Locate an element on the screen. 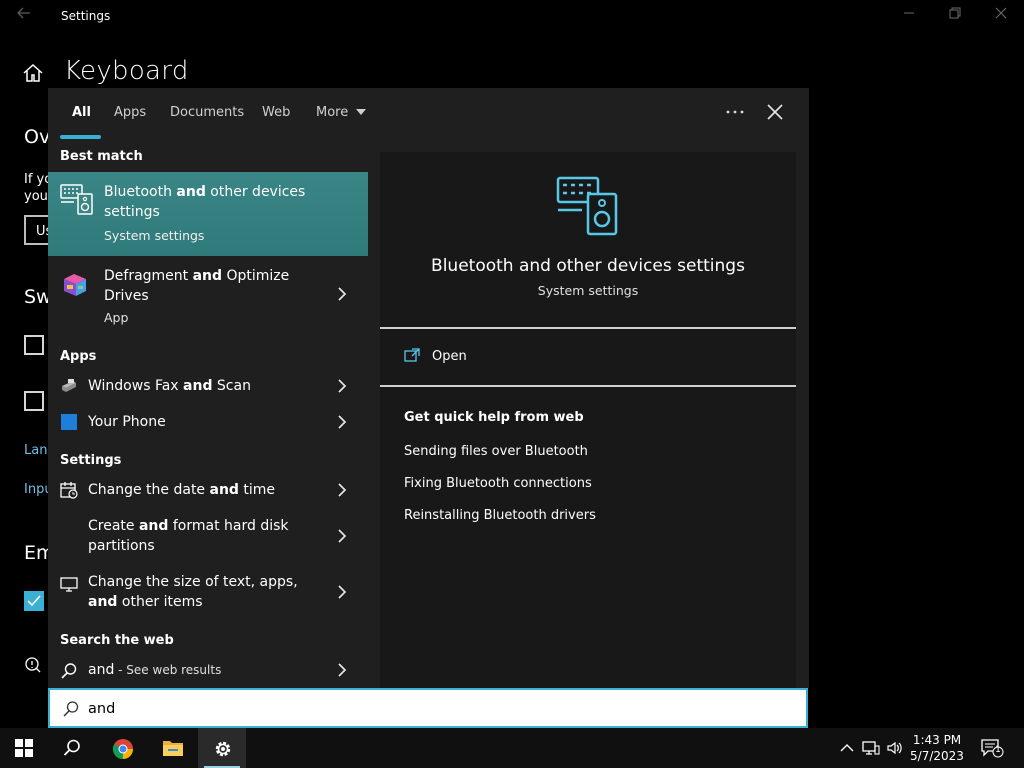  folder-icon is located at coordinates (173, 748).